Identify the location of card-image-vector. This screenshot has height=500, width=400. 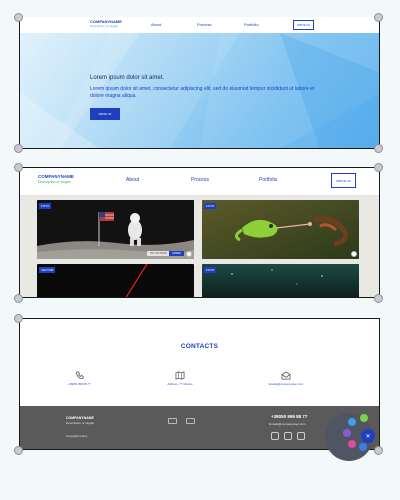
(136, 280).